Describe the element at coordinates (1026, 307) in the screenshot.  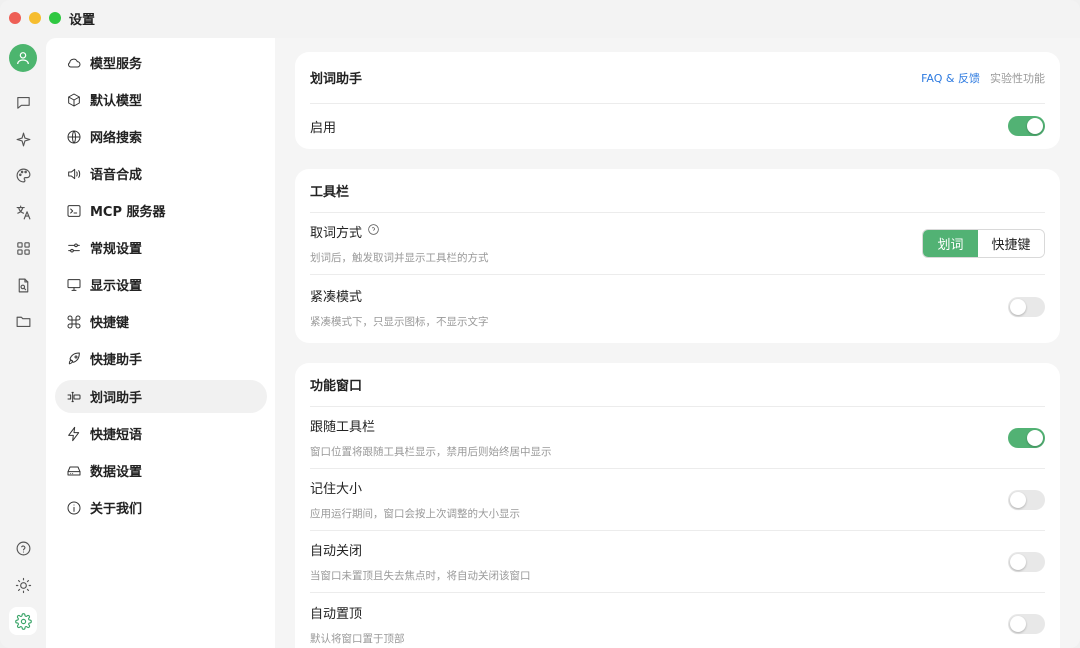
I see `compact-mode-toggle` at that location.